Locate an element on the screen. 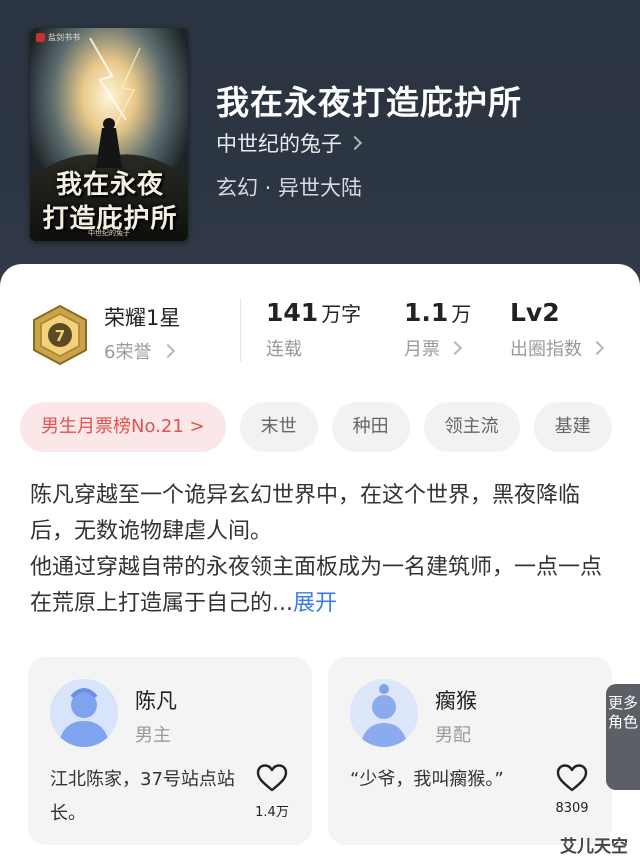 Image resolution: width=640 pixels, height=865 pixels. tag-item: 末世 is located at coordinates (278, 427).